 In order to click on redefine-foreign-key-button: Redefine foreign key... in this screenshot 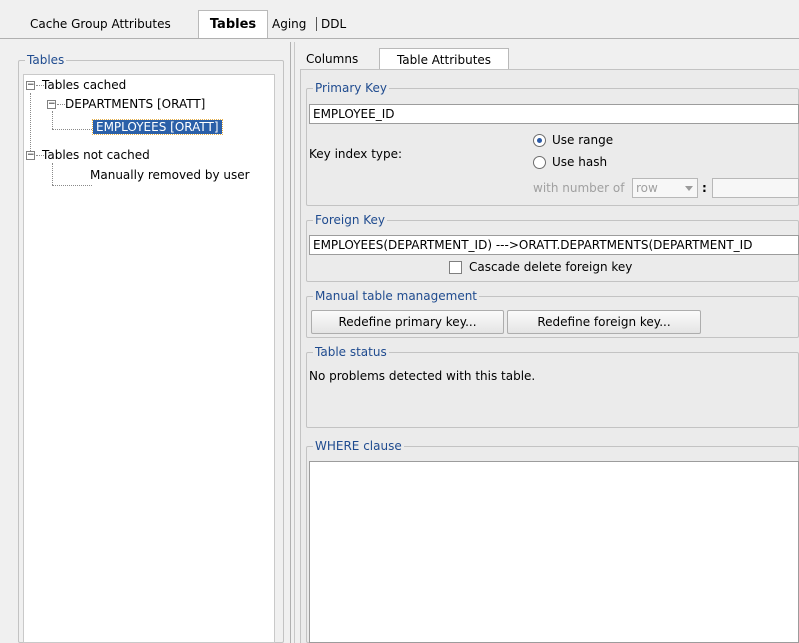, I will do `click(604, 322)`.